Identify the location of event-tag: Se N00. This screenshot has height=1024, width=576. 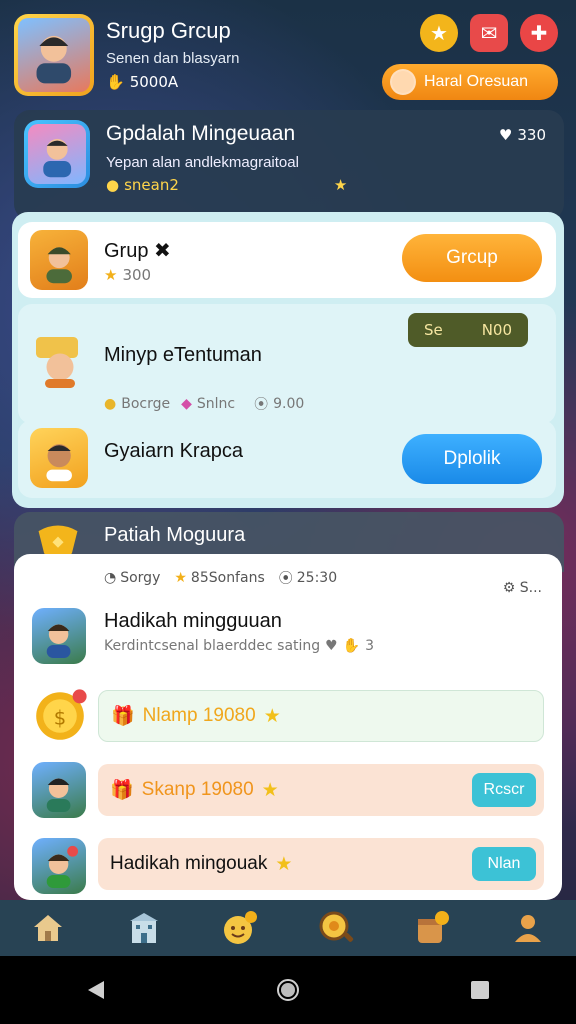
(468, 330).